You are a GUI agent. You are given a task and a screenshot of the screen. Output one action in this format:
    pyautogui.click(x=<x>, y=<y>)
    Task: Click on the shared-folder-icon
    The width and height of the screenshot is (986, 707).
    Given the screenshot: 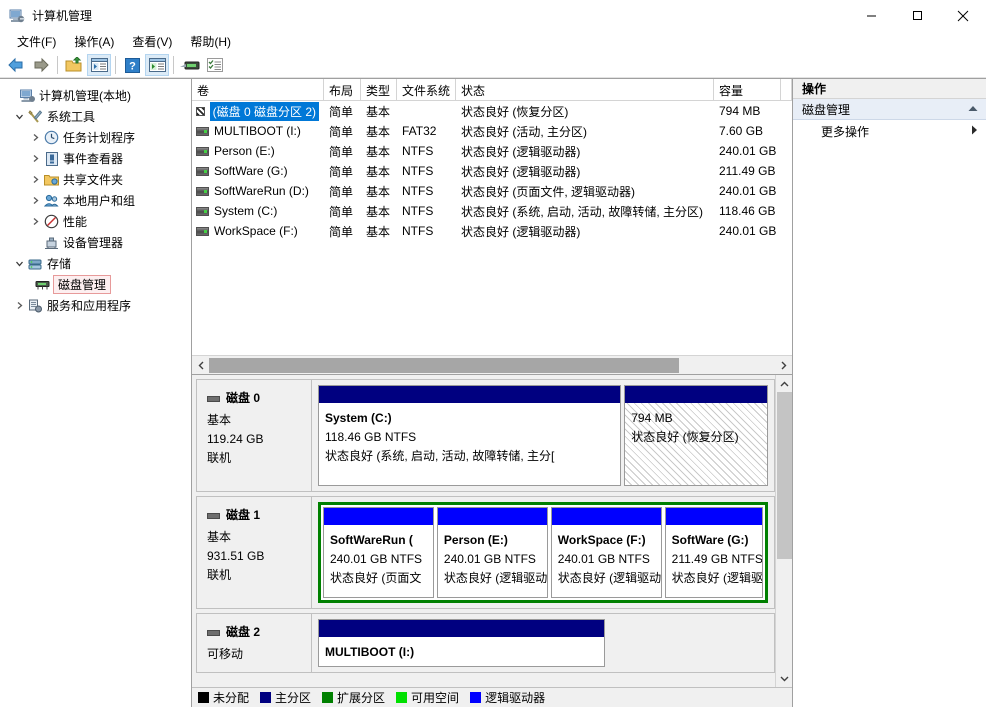 What is the action you would take?
    pyautogui.click(x=51, y=180)
    